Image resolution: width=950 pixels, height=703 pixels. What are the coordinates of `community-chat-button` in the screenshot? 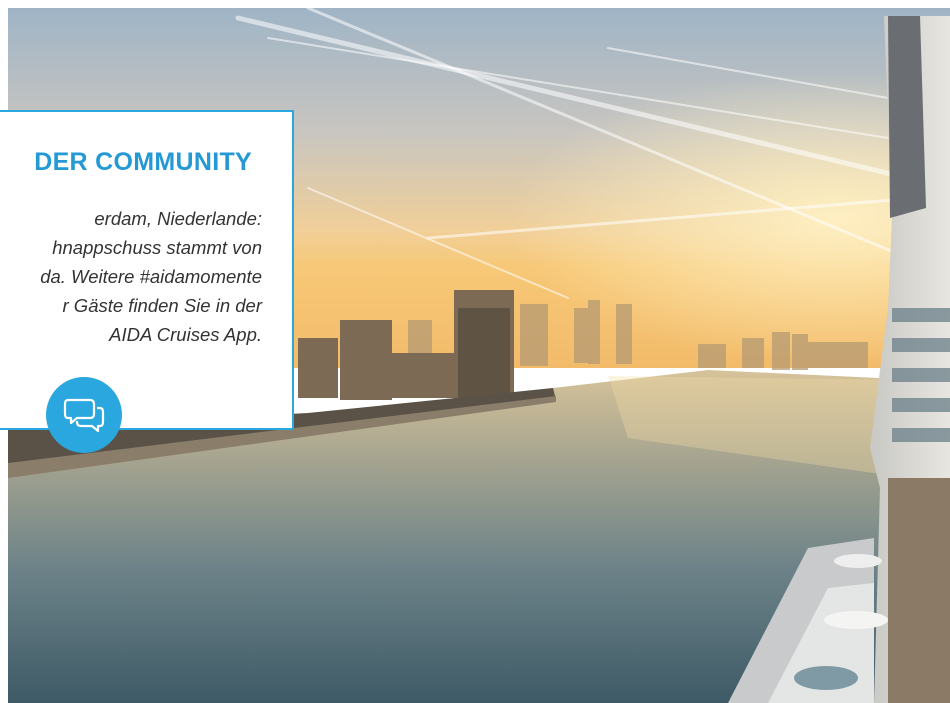 It's located at (84, 415).